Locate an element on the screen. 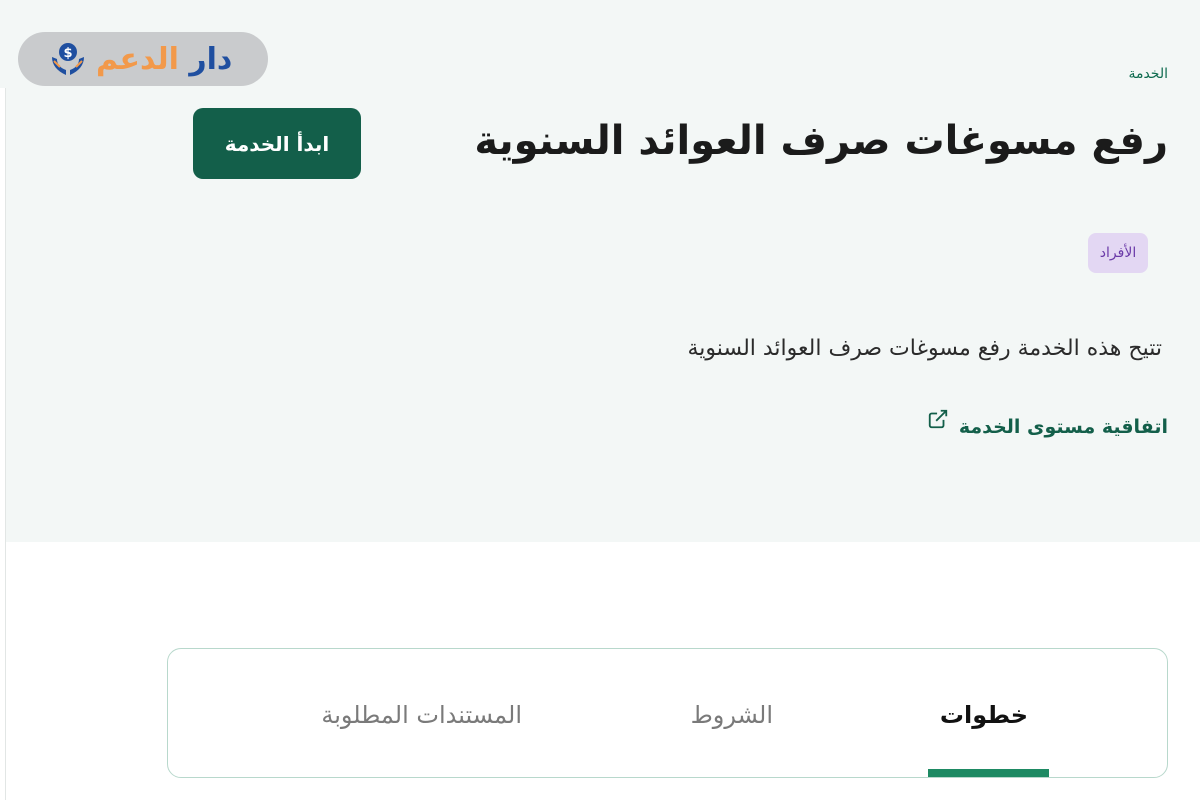 This screenshot has height=800, width=1200. page-title: رفع مسوغات صرف العوائد السنوية is located at coordinates (821, 141).